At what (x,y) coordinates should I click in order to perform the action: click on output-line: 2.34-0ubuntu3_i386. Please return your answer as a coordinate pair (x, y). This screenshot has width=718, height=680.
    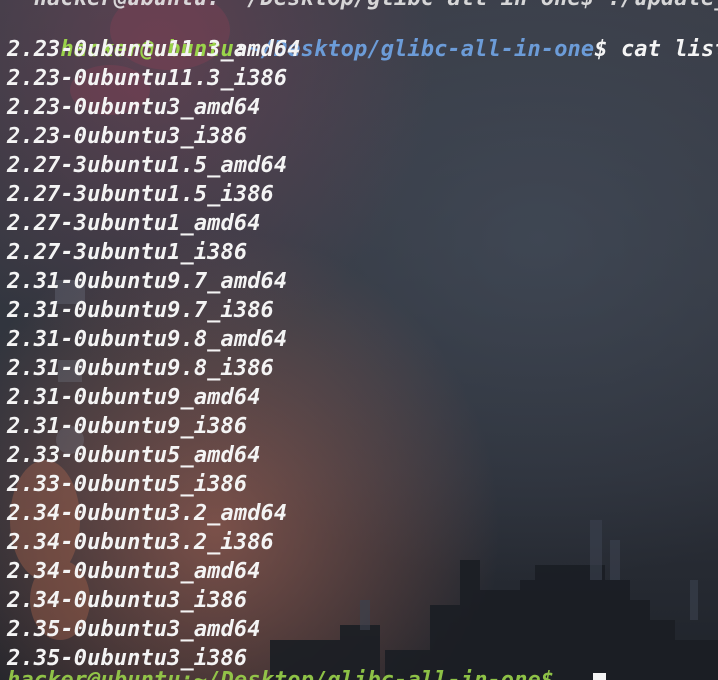
    Looking at the image, I should click on (127, 600).